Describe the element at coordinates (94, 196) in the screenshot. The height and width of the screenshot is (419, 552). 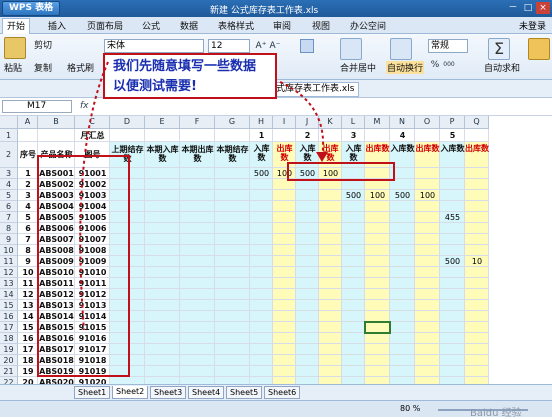
I see `arrow-to-products` at that location.